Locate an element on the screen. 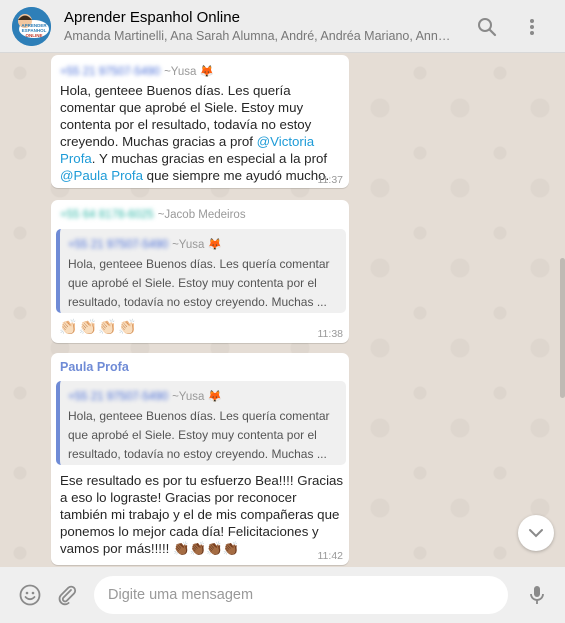 The height and width of the screenshot is (623, 565). message-sender: +55 64 8178-6025 ~Jacob Medeiros is located at coordinates (153, 215).